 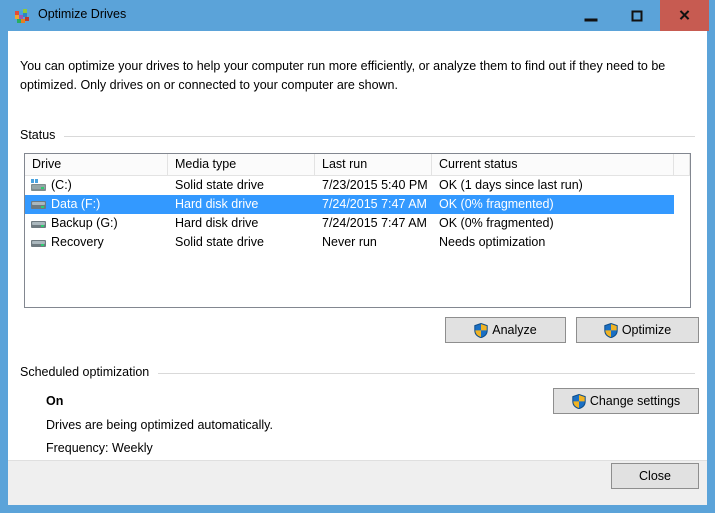 I want to click on column-header-spacer, so click(x=682, y=164).